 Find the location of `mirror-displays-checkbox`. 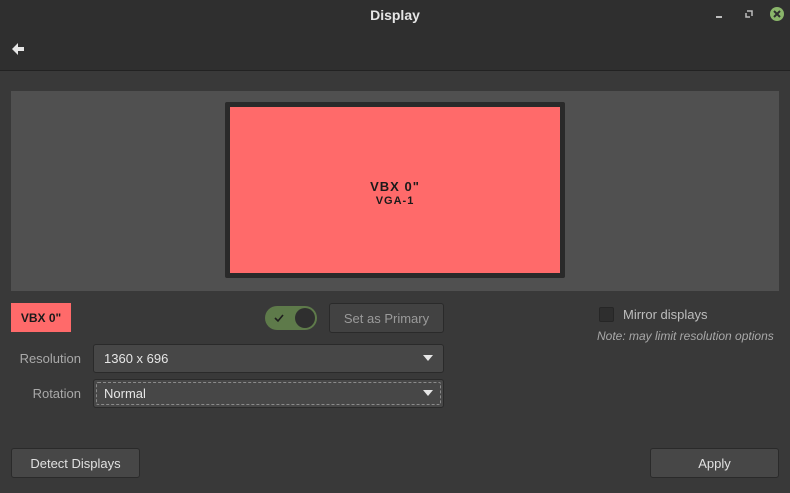

mirror-displays-checkbox is located at coordinates (606, 314).